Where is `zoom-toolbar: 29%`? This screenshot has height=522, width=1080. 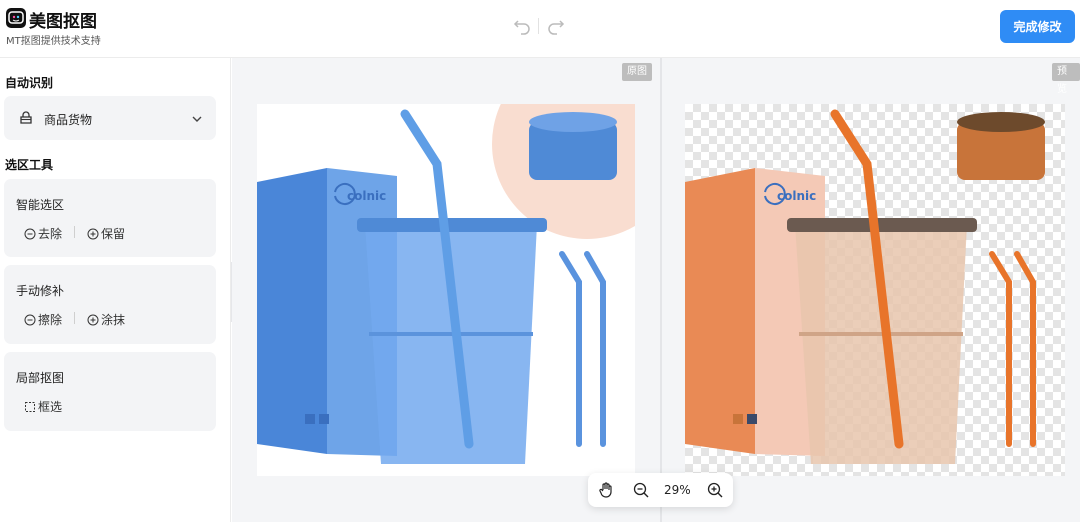
zoom-toolbar: 29% is located at coordinates (660, 490).